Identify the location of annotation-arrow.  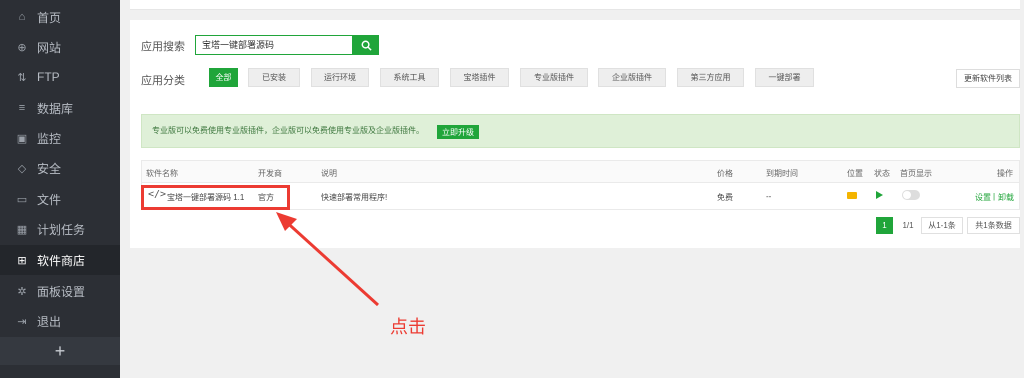
(328, 259).